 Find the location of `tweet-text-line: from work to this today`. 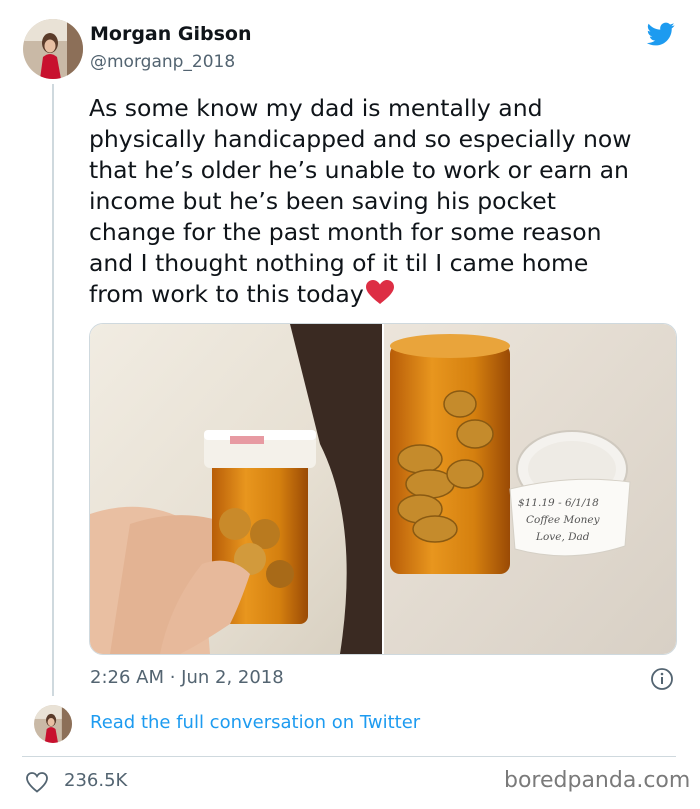

tweet-text-line: from work to this today is located at coordinates (226, 294).